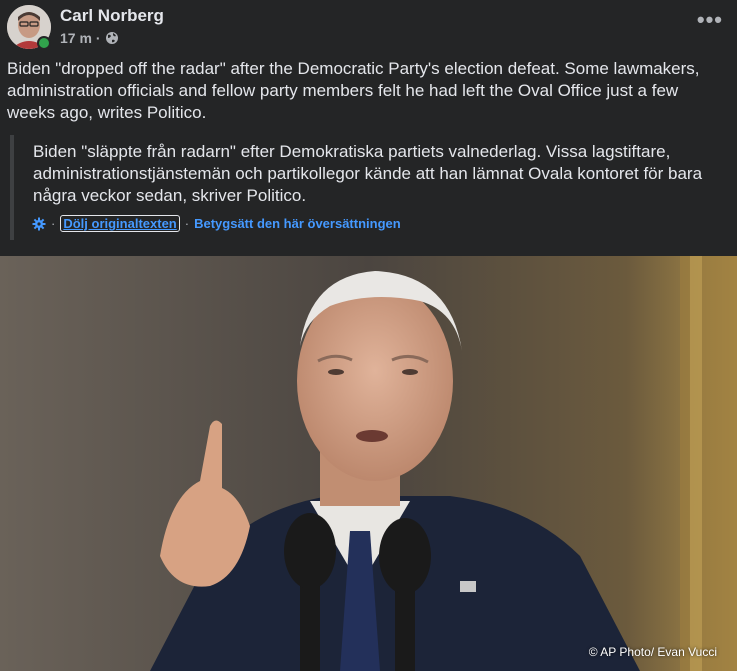  Describe the element at coordinates (112, 38) in the screenshot. I see `globe-icon` at that location.